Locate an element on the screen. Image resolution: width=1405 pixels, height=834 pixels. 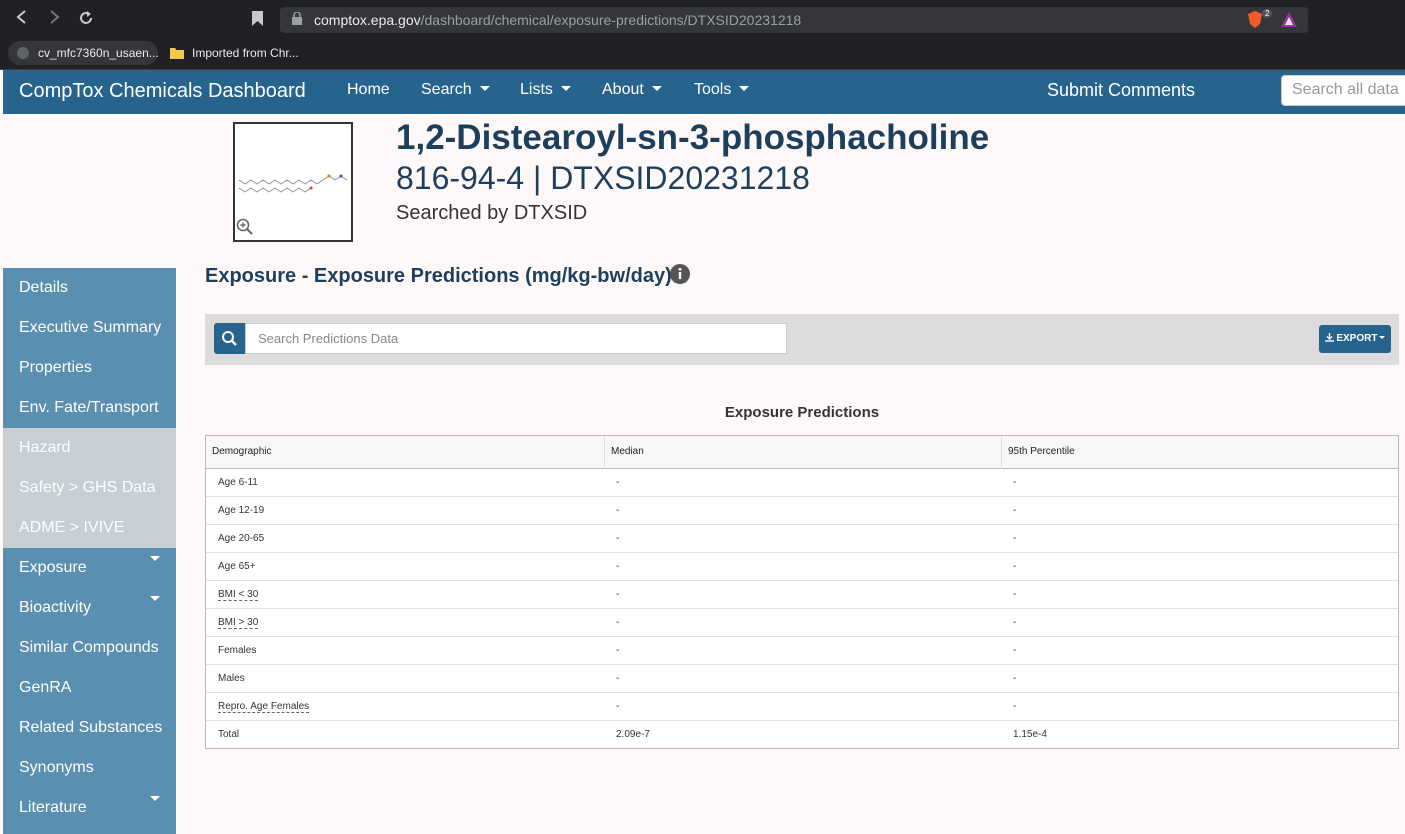
tooltip-term: Repro. Age Females is located at coordinates (264, 707).